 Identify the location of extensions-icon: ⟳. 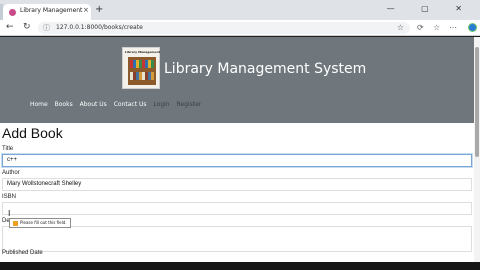
(420, 27).